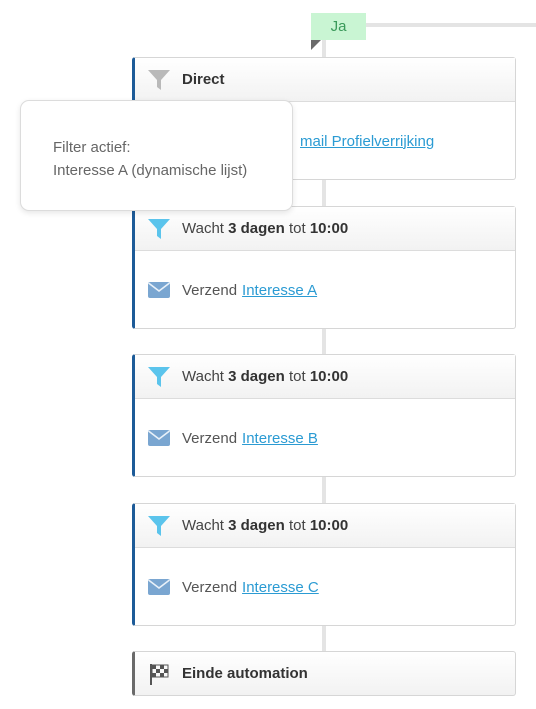  Describe the element at coordinates (325, 290) in the screenshot. I see `send-step-body: Verzend Interesse A` at that location.